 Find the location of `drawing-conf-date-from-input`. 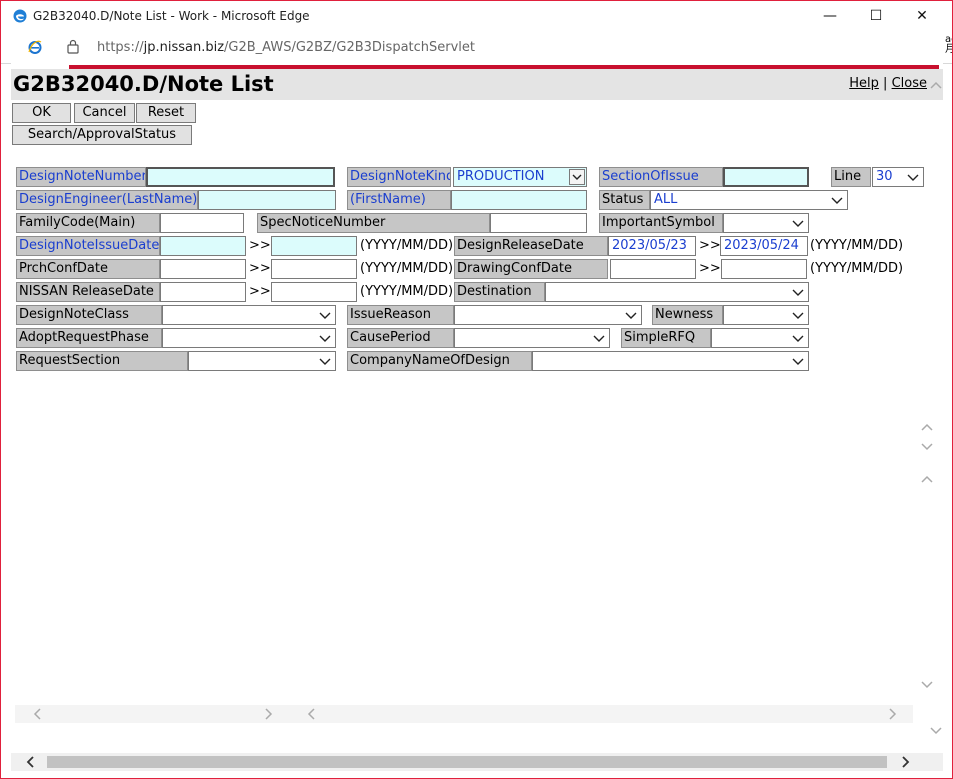

drawing-conf-date-from-input is located at coordinates (653, 269).